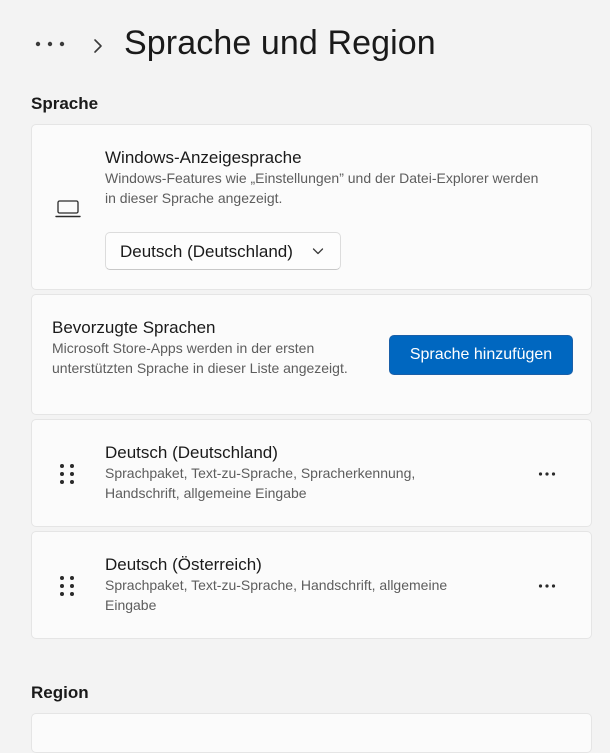 The image size is (610, 753). Describe the element at coordinates (65, 103) in the screenshot. I see `section-title-language: Sprache` at that location.